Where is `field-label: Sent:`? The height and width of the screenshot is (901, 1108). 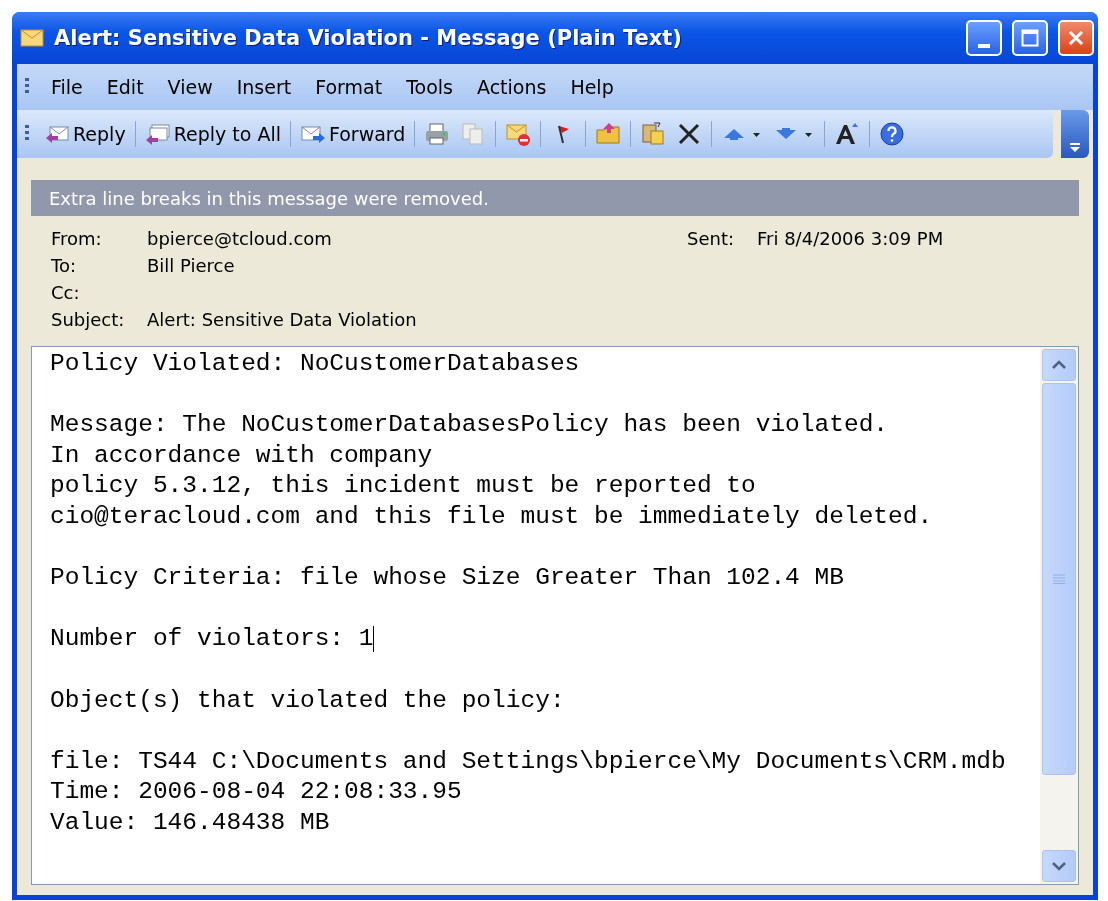
field-label: Sent: is located at coordinates (711, 238).